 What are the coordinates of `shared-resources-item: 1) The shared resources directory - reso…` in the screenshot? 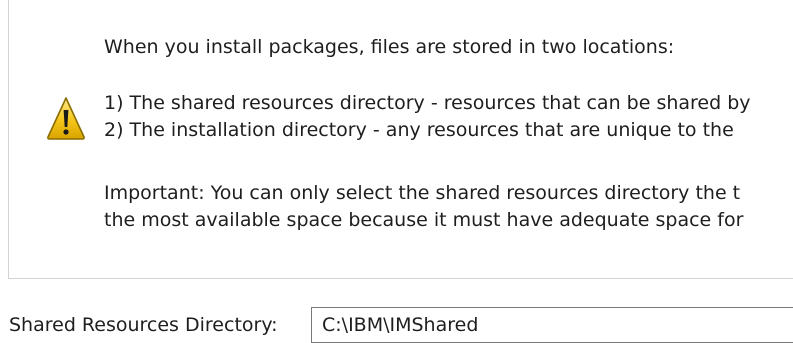 It's located at (427, 103).